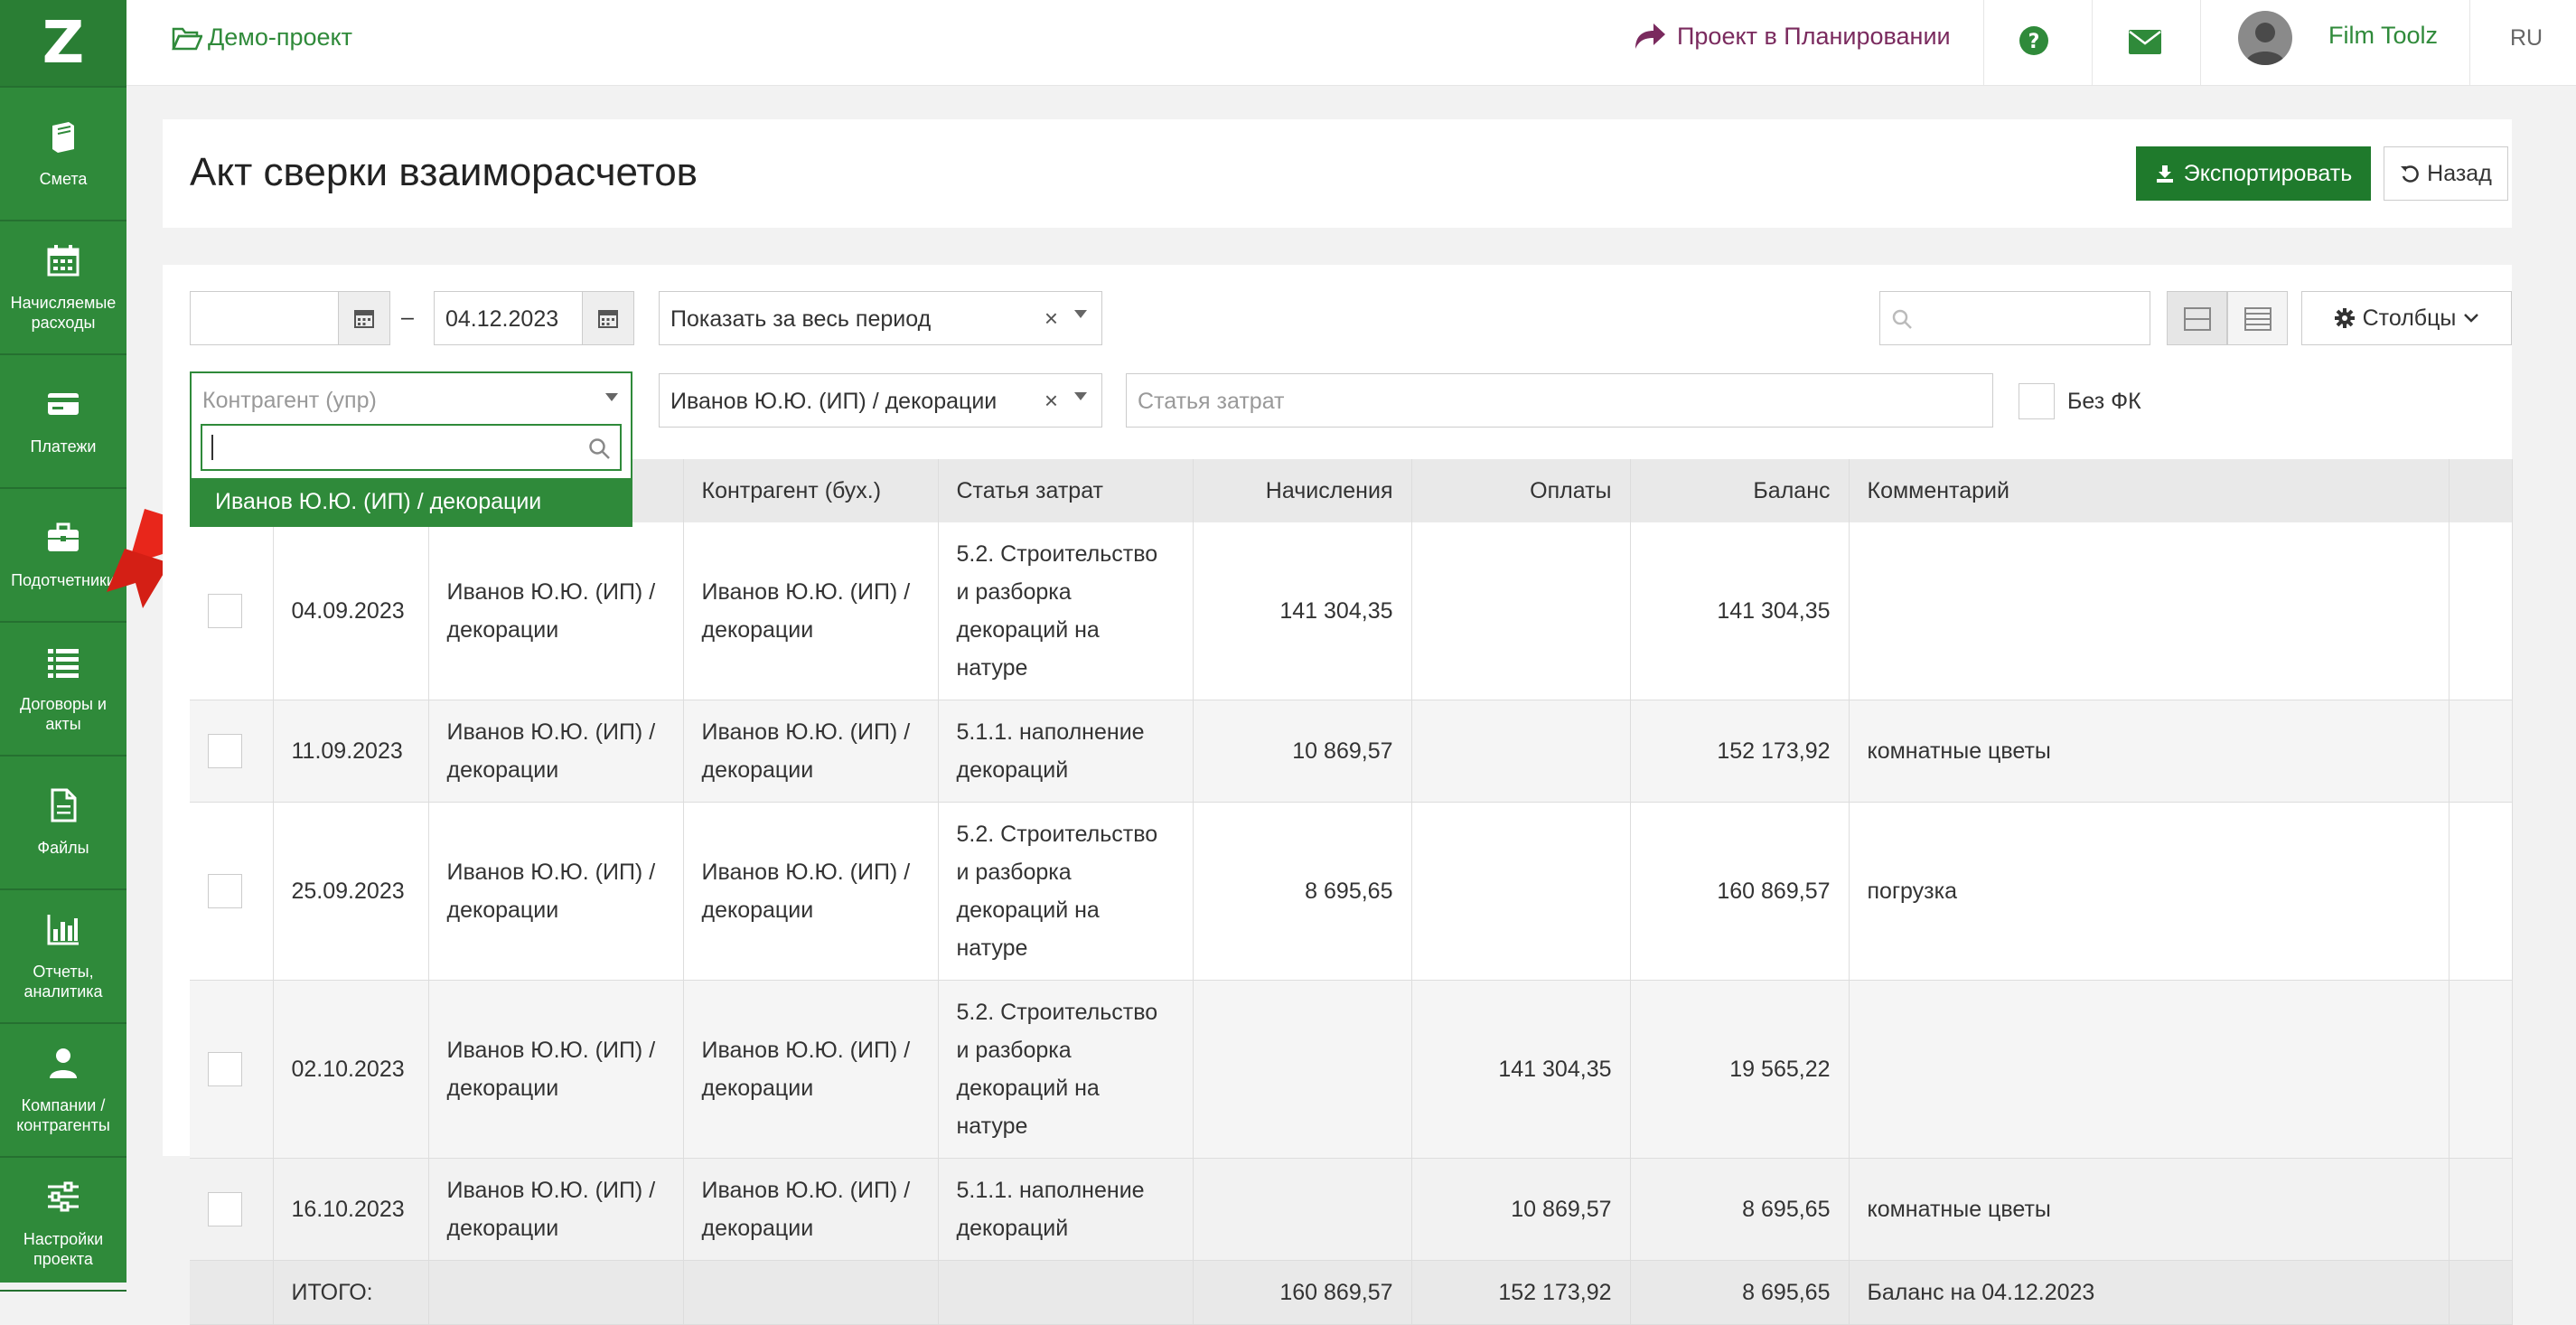  What do you see at coordinates (2253, 173) in the screenshot?
I see `export-button: Экспортировать` at bounding box center [2253, 173].